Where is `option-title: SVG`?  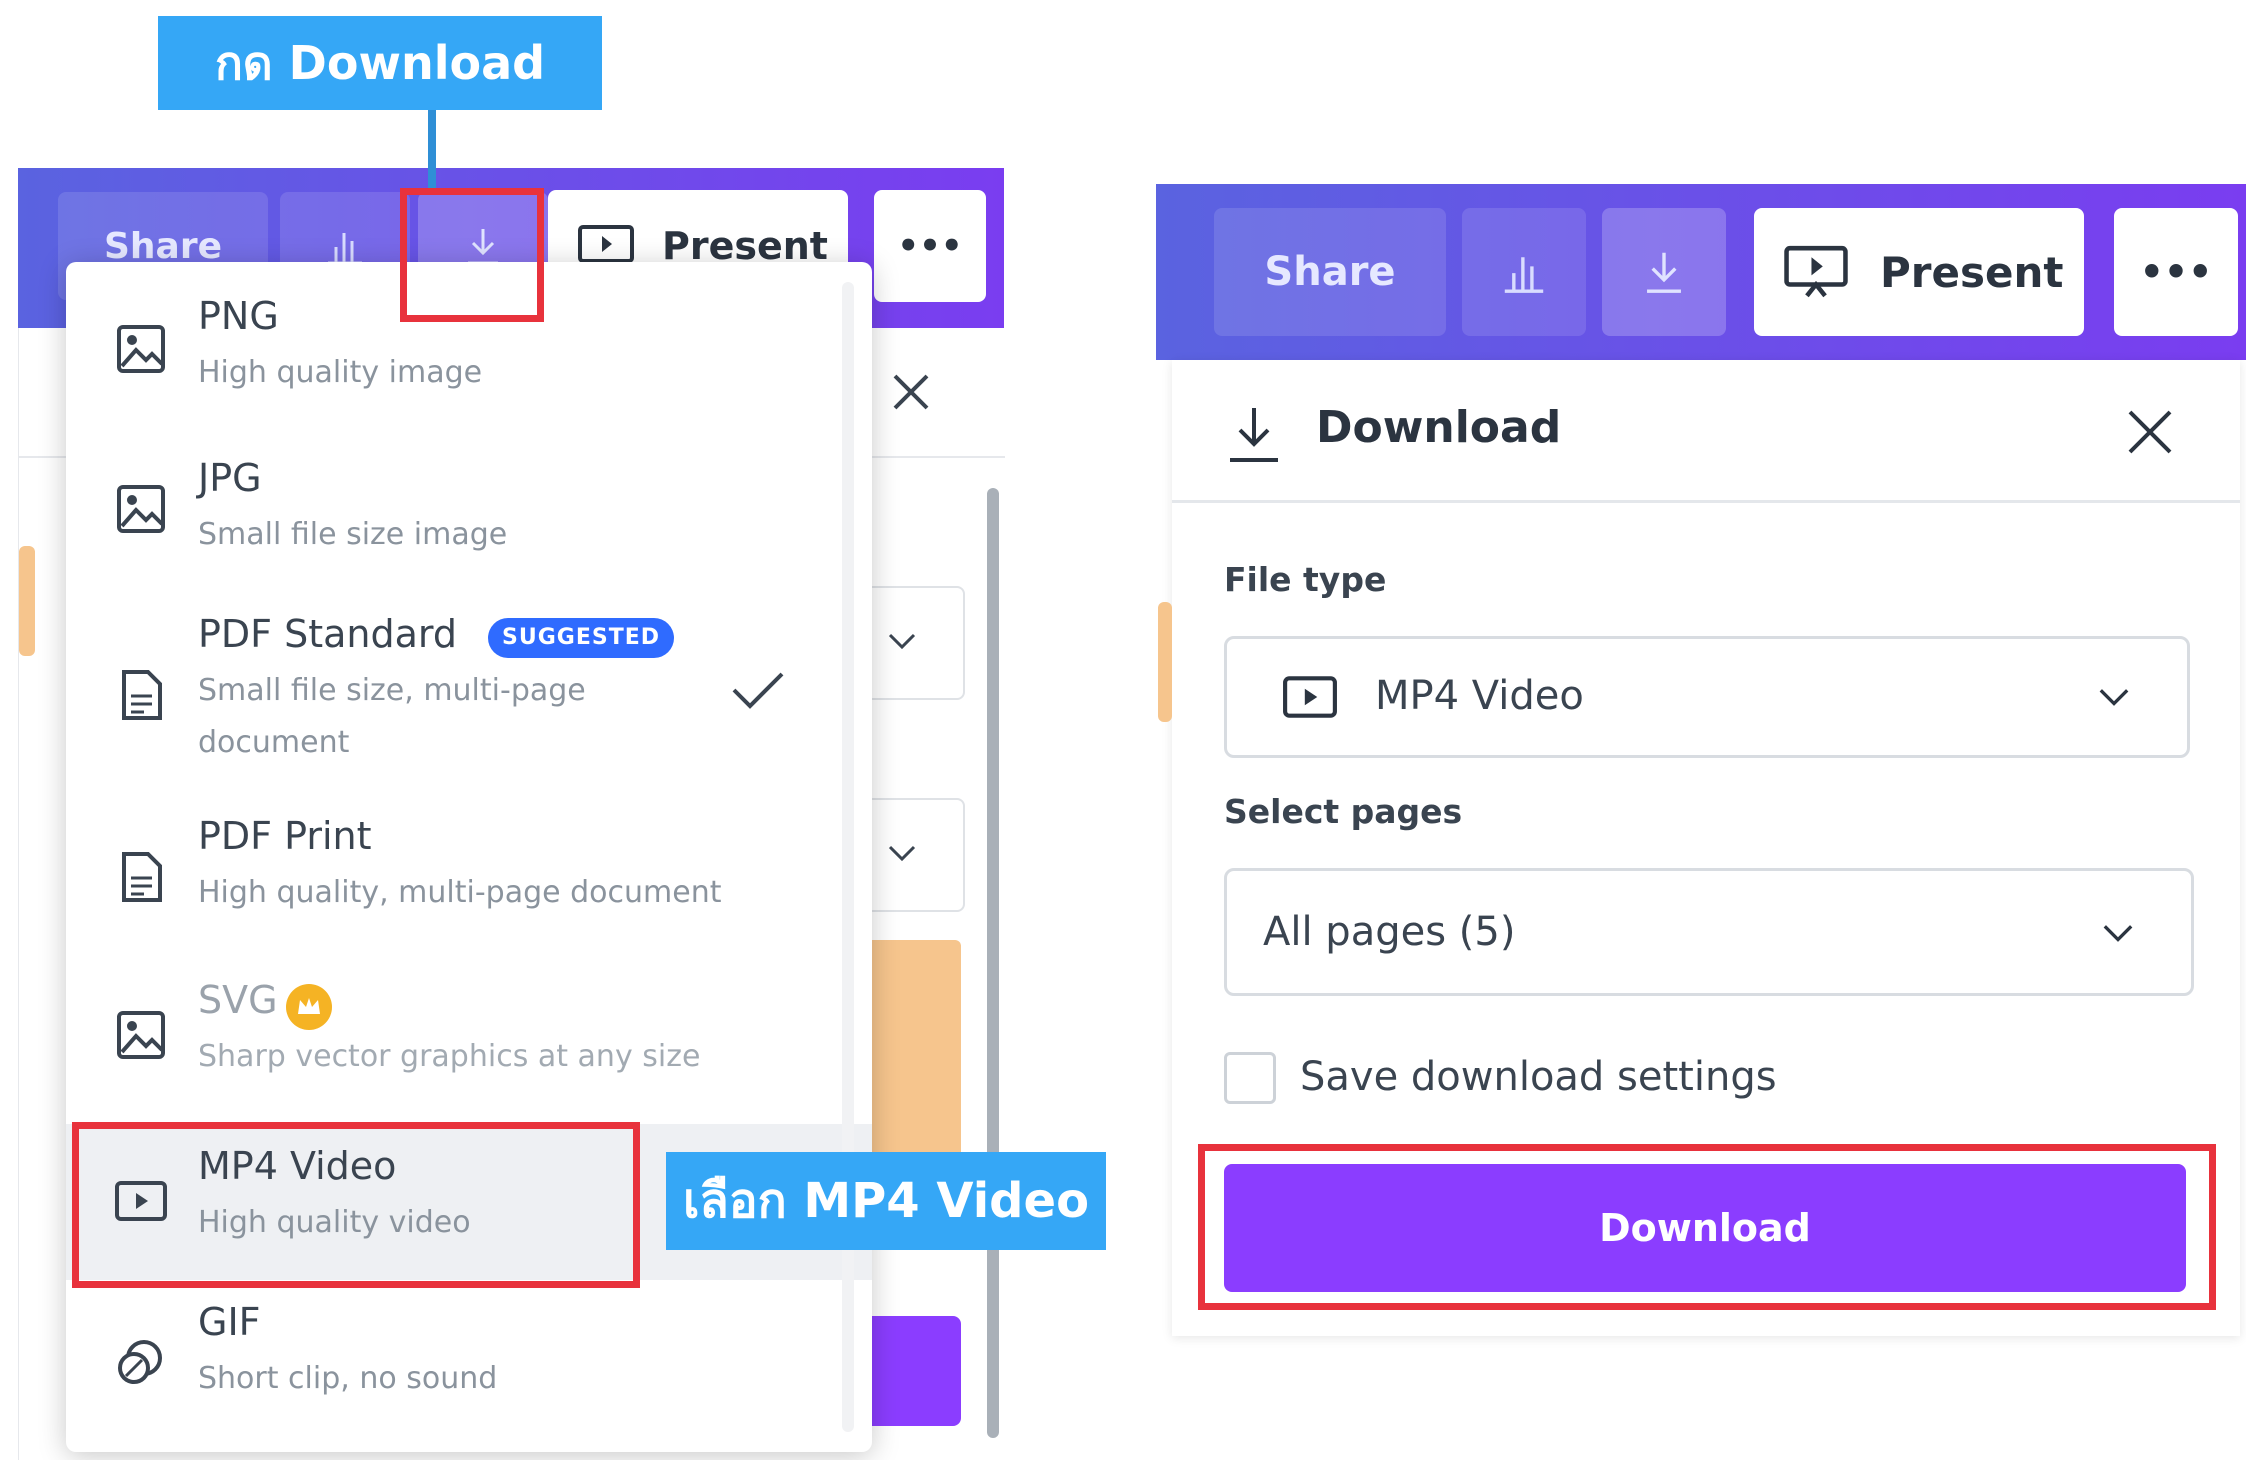 option-title: SVG is located at coordinates (238, 1000).